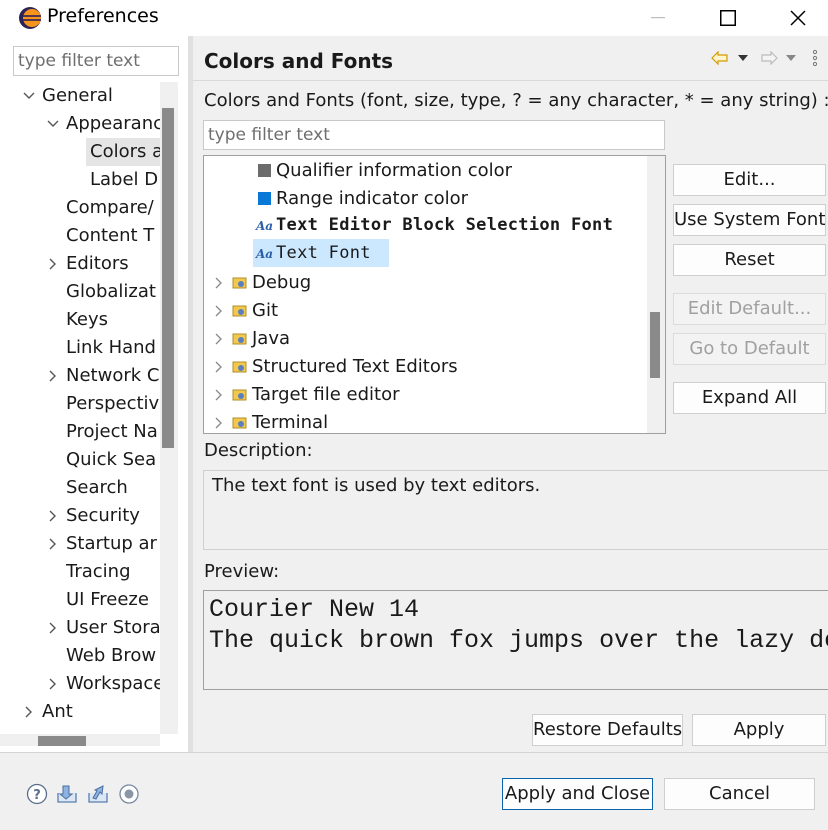 The height and width of the screenshot is (830, 828). I want to click on sidebar-item-label: Security, so click(103, 515).